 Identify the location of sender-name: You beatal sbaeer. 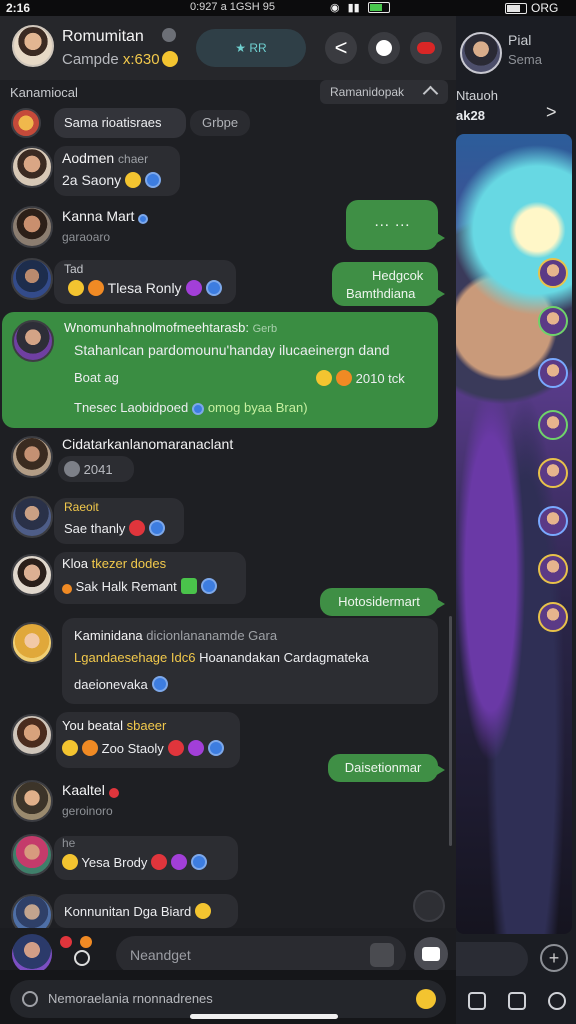
(114, 725).